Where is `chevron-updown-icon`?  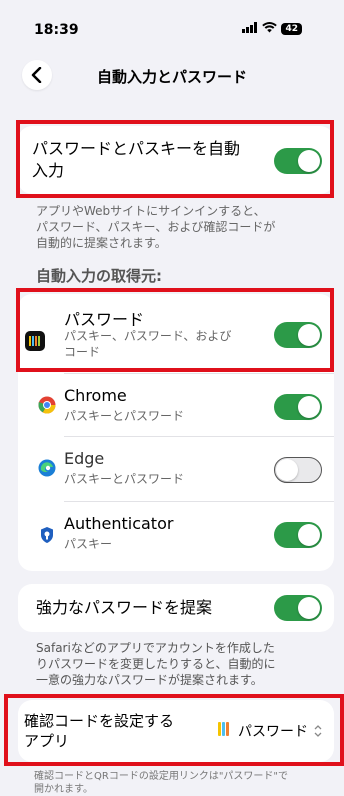
chevron-updown-icon is located at coordinates (318, 731).